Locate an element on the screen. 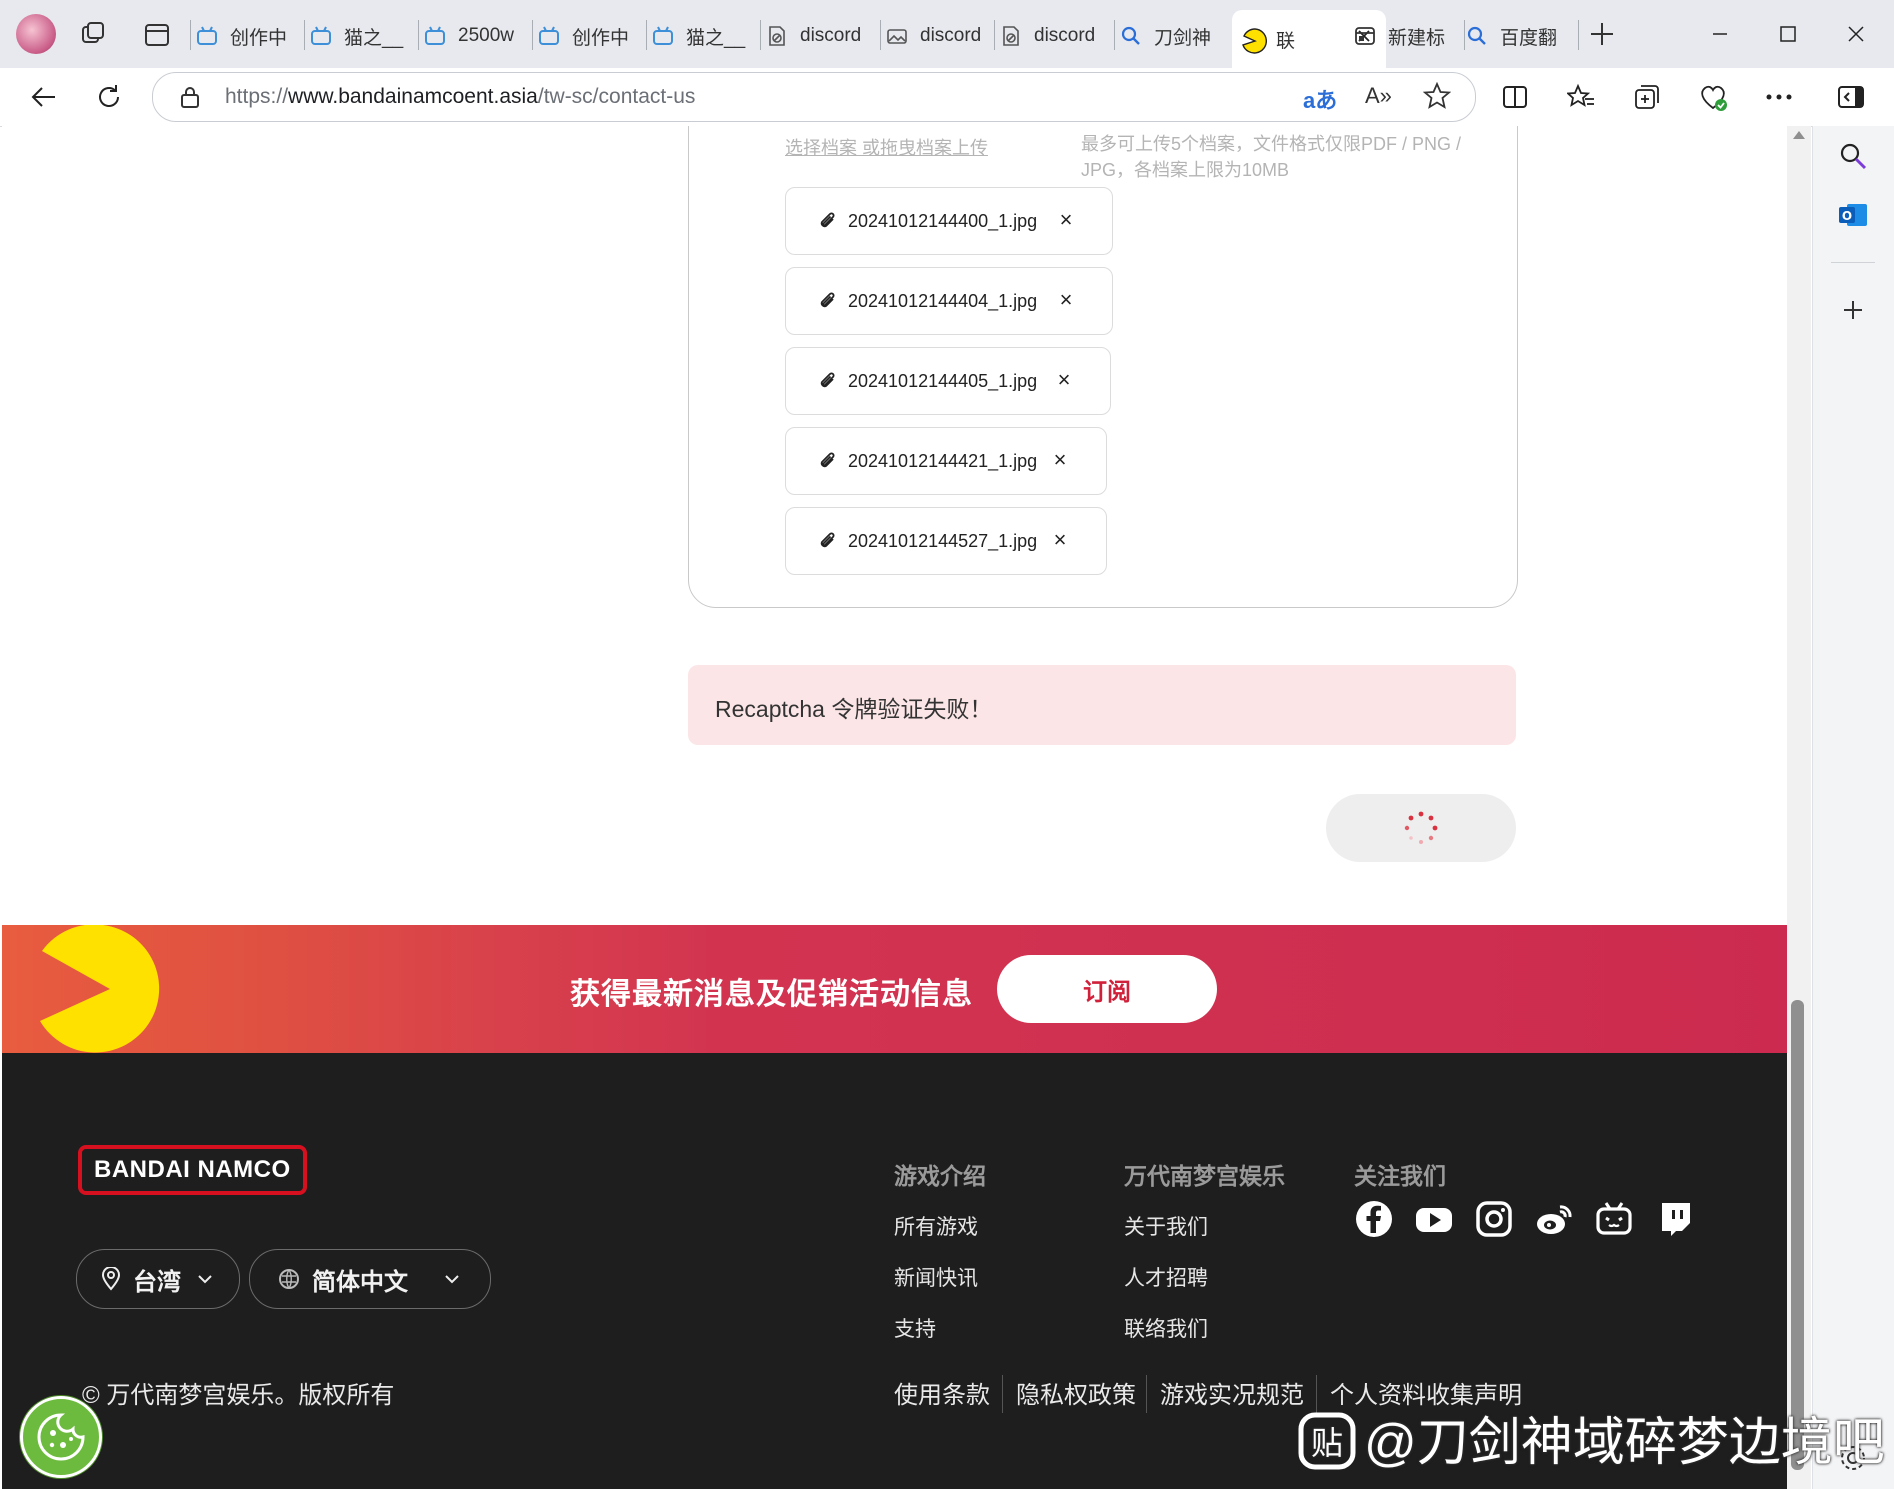 The height and width of the screenshot is (1489, 1894). vertical-tabs-icon is located at coordinates (157, 35).